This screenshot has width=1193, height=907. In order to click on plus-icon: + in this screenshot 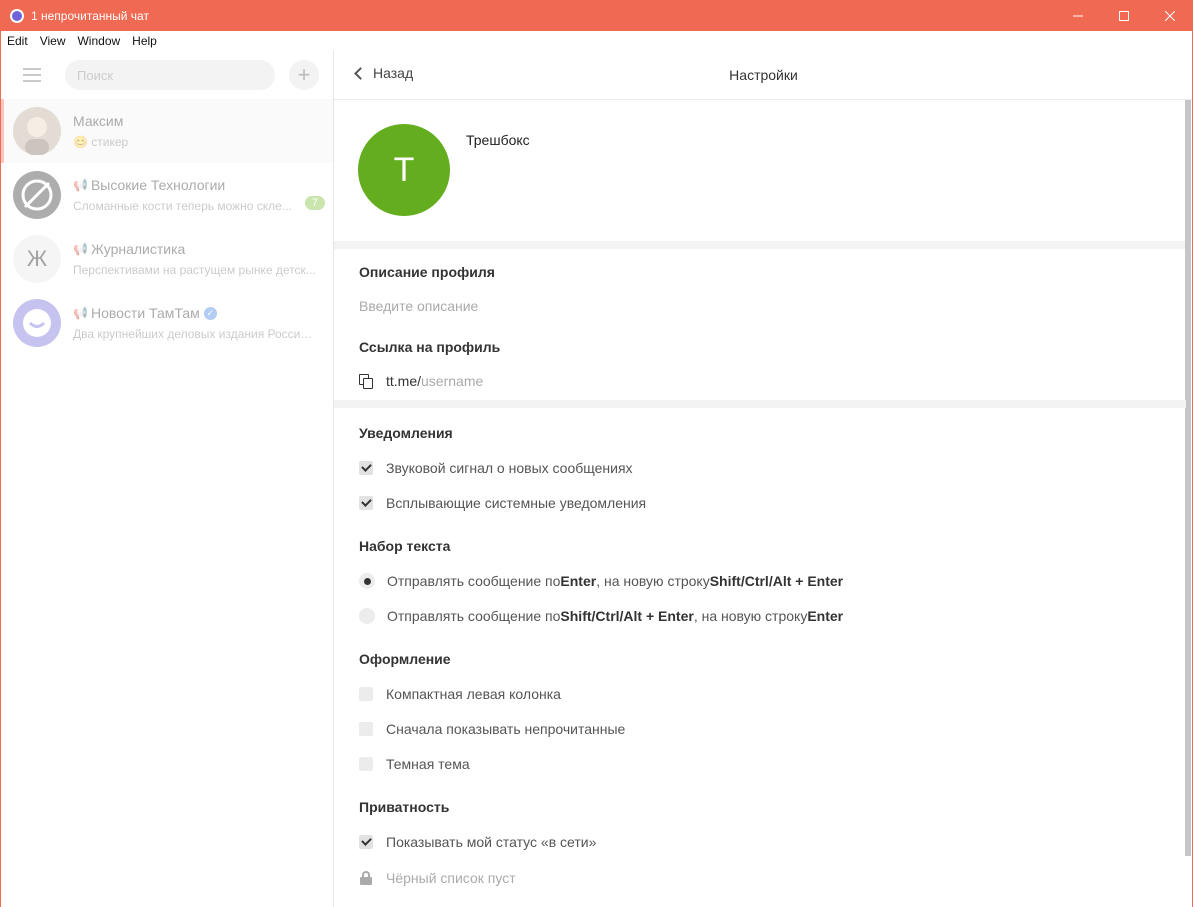, I will do `click(304, 74)`.